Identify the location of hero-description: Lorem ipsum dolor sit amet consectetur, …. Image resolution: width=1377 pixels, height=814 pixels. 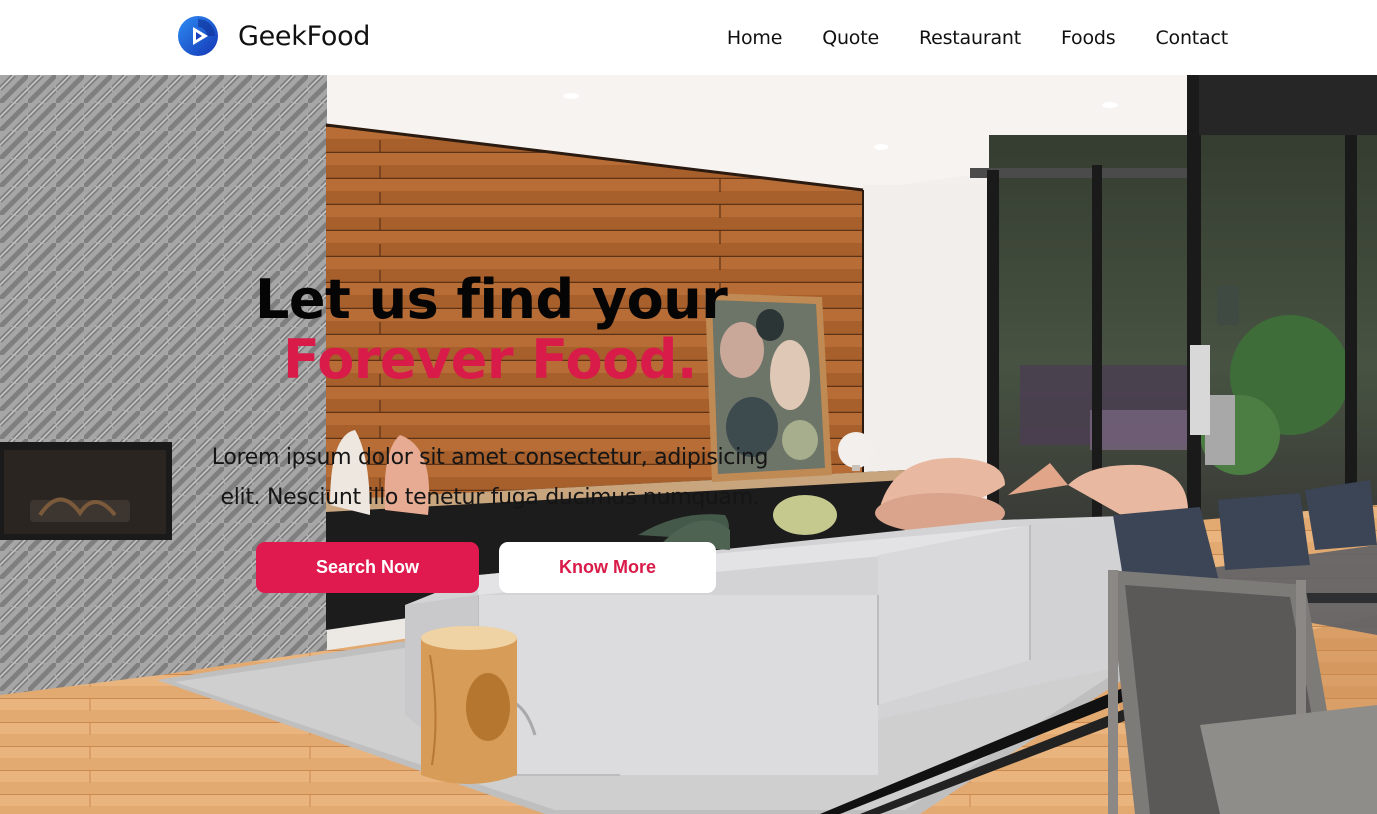
(490, 477).